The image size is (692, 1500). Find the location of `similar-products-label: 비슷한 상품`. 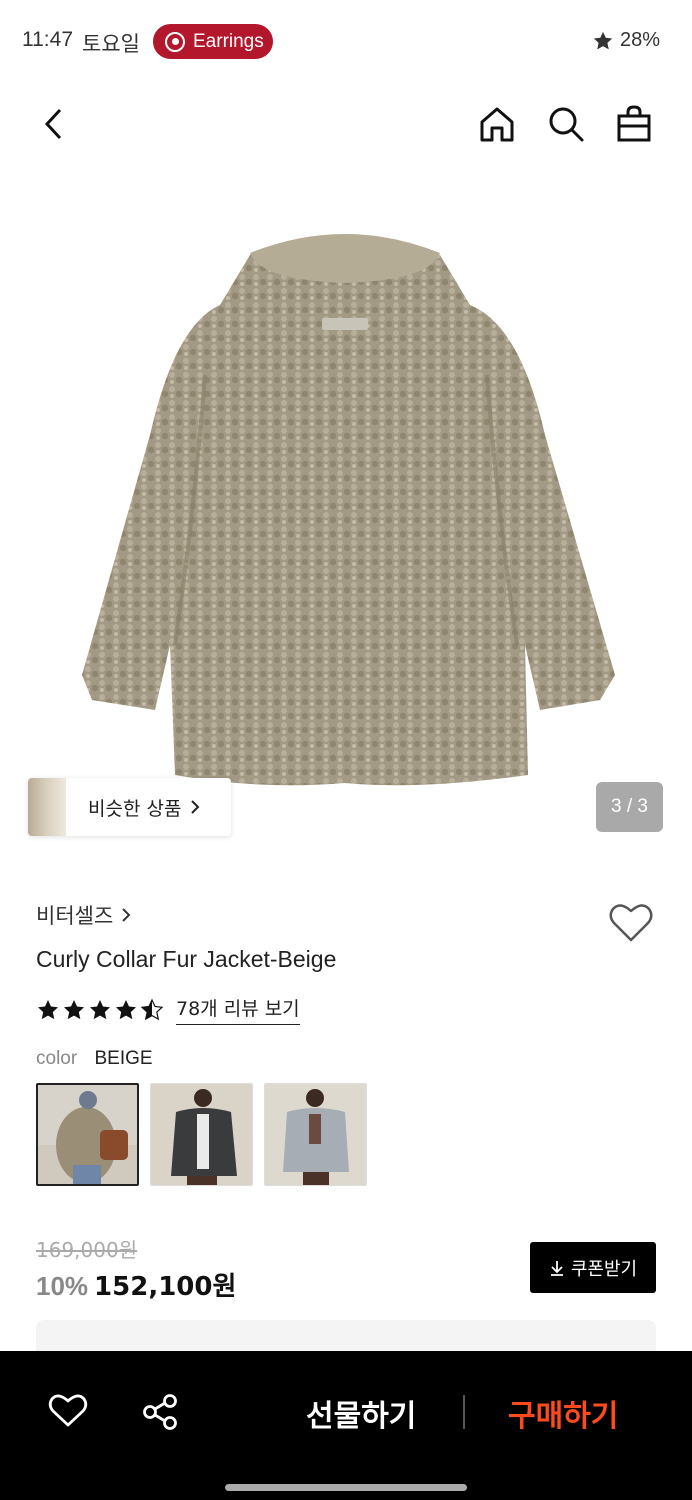

similar-products-label: 비슷한 상품 is located at coordinates (135, 808).